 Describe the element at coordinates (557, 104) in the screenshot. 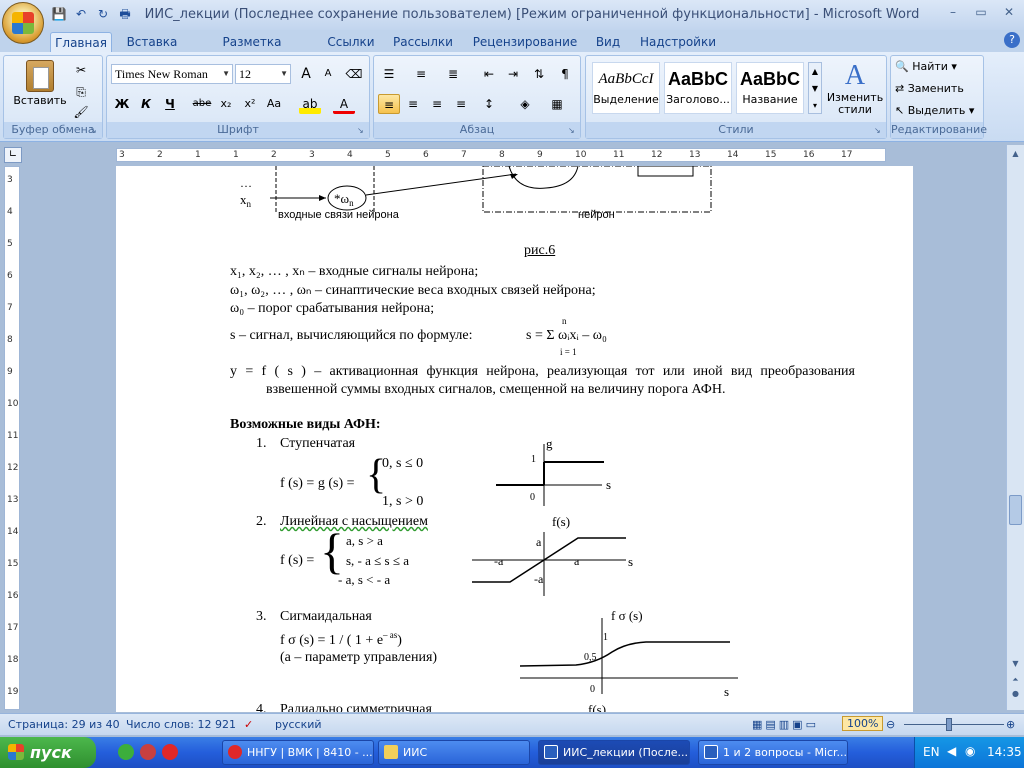

I see `borders-icon: ▦` at that location.